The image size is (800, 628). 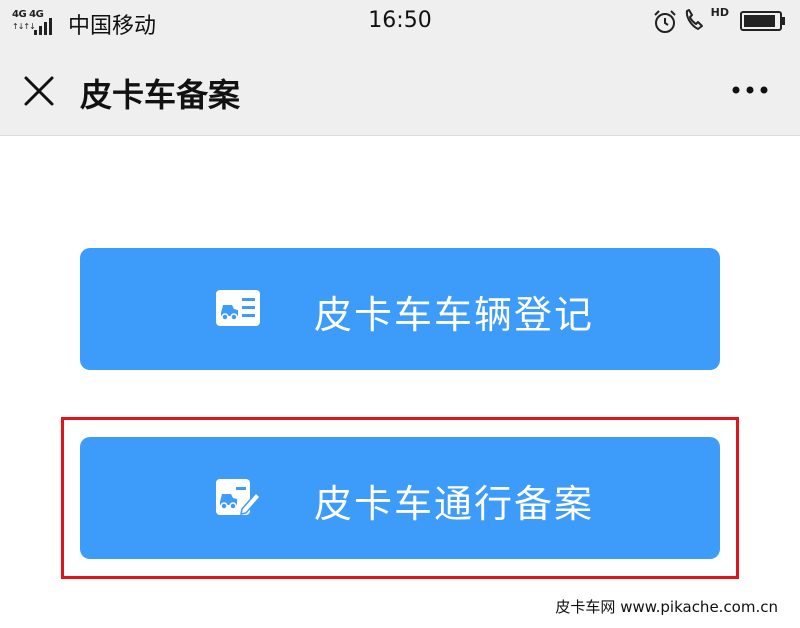 What do you see at coordinates (238, 308) in the screenshot?
I see `vehicle-card-icon` at bounding box center [238, 308].